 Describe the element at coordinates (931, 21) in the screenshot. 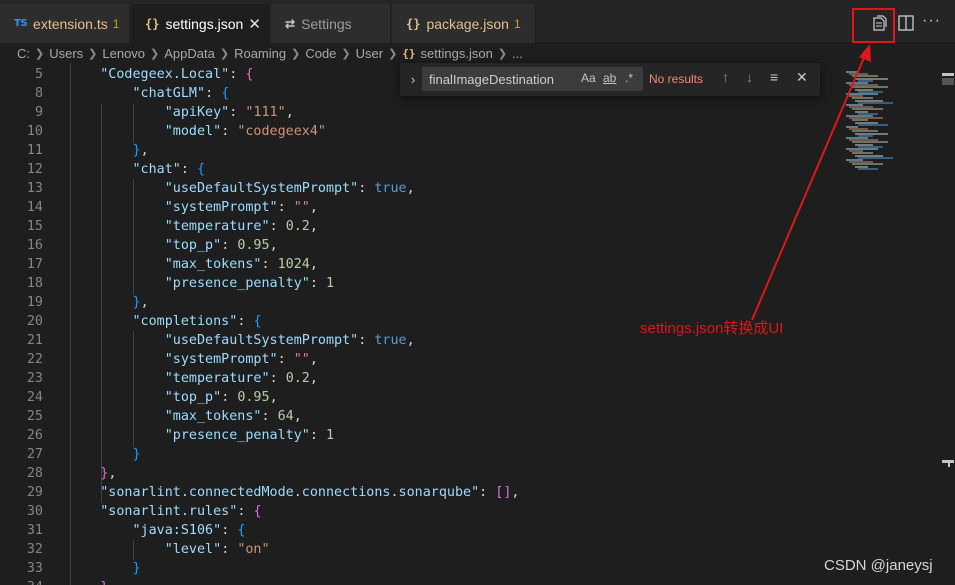

I see `more-actions-icon: ···` at that location.